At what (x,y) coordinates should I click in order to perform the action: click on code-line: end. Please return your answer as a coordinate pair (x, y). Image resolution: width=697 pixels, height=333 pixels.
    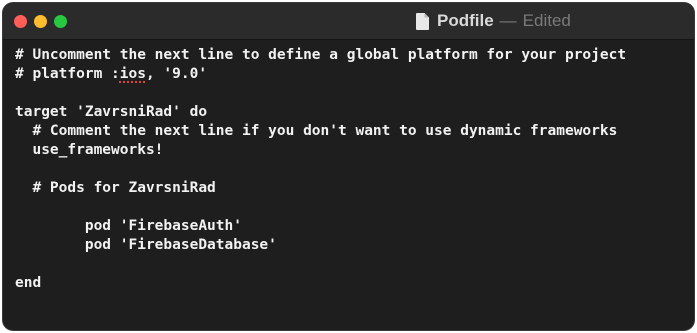
    Looking at the image, I should click on (28, 283).